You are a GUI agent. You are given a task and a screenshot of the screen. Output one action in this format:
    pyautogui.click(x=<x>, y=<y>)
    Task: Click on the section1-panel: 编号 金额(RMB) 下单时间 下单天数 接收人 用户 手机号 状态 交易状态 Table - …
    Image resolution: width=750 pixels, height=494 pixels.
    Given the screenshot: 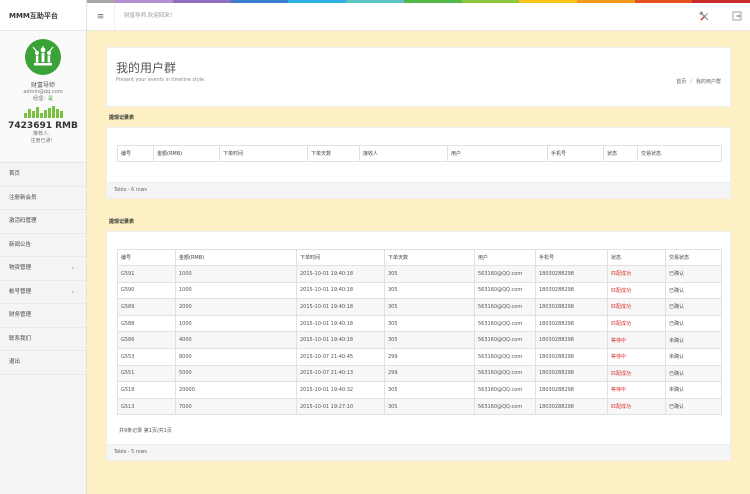 What is the action you would take?
    pyautogui.click(x=418, y=163)
    